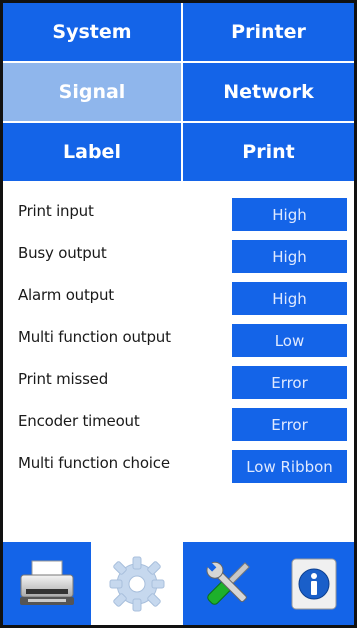 This screenshot has width=357, height=628. I want to click on gear-icon, so click(137, 583).